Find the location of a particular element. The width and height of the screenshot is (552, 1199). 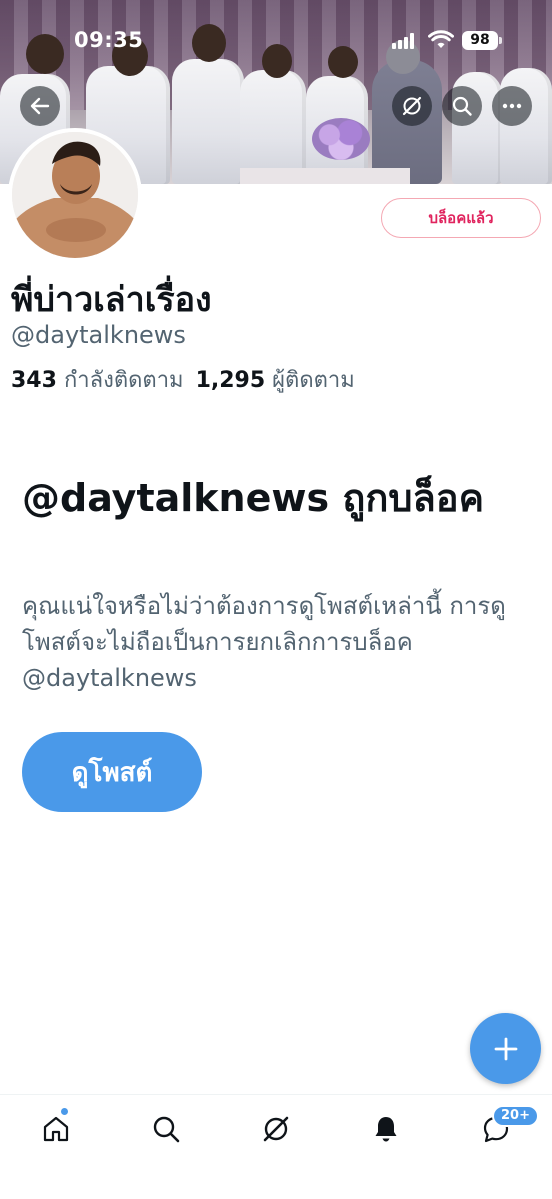

banner-table is located at coordinates (325, 176).